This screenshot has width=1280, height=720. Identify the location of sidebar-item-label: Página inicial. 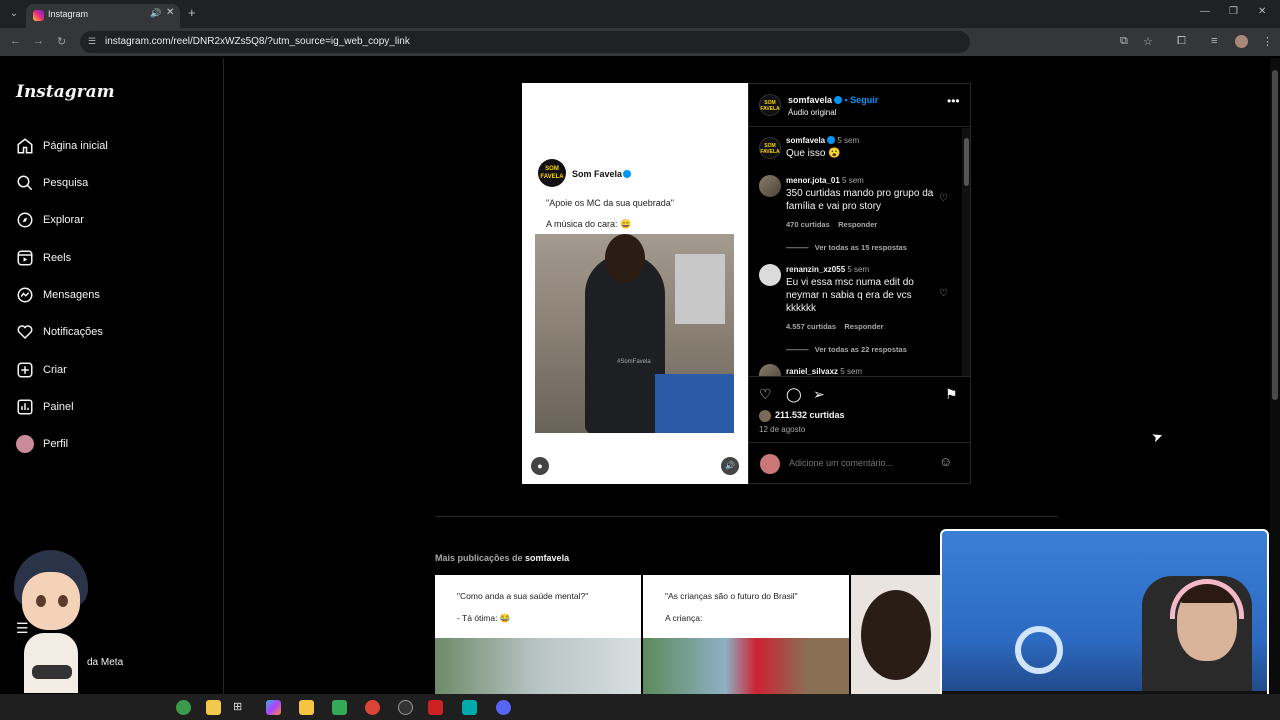
(75, 146).